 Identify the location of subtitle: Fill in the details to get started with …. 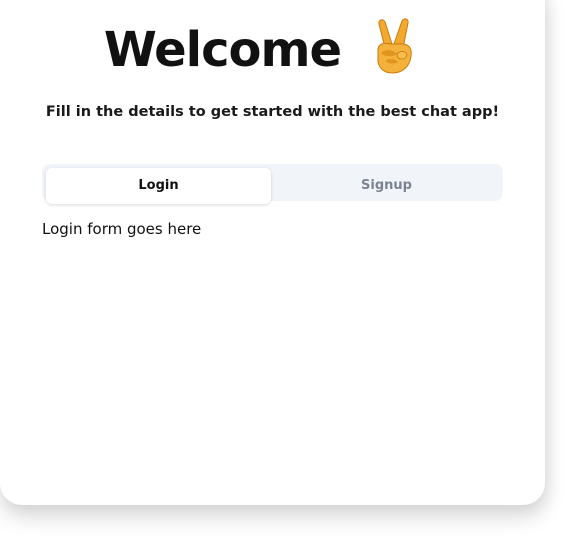
(272, 112).